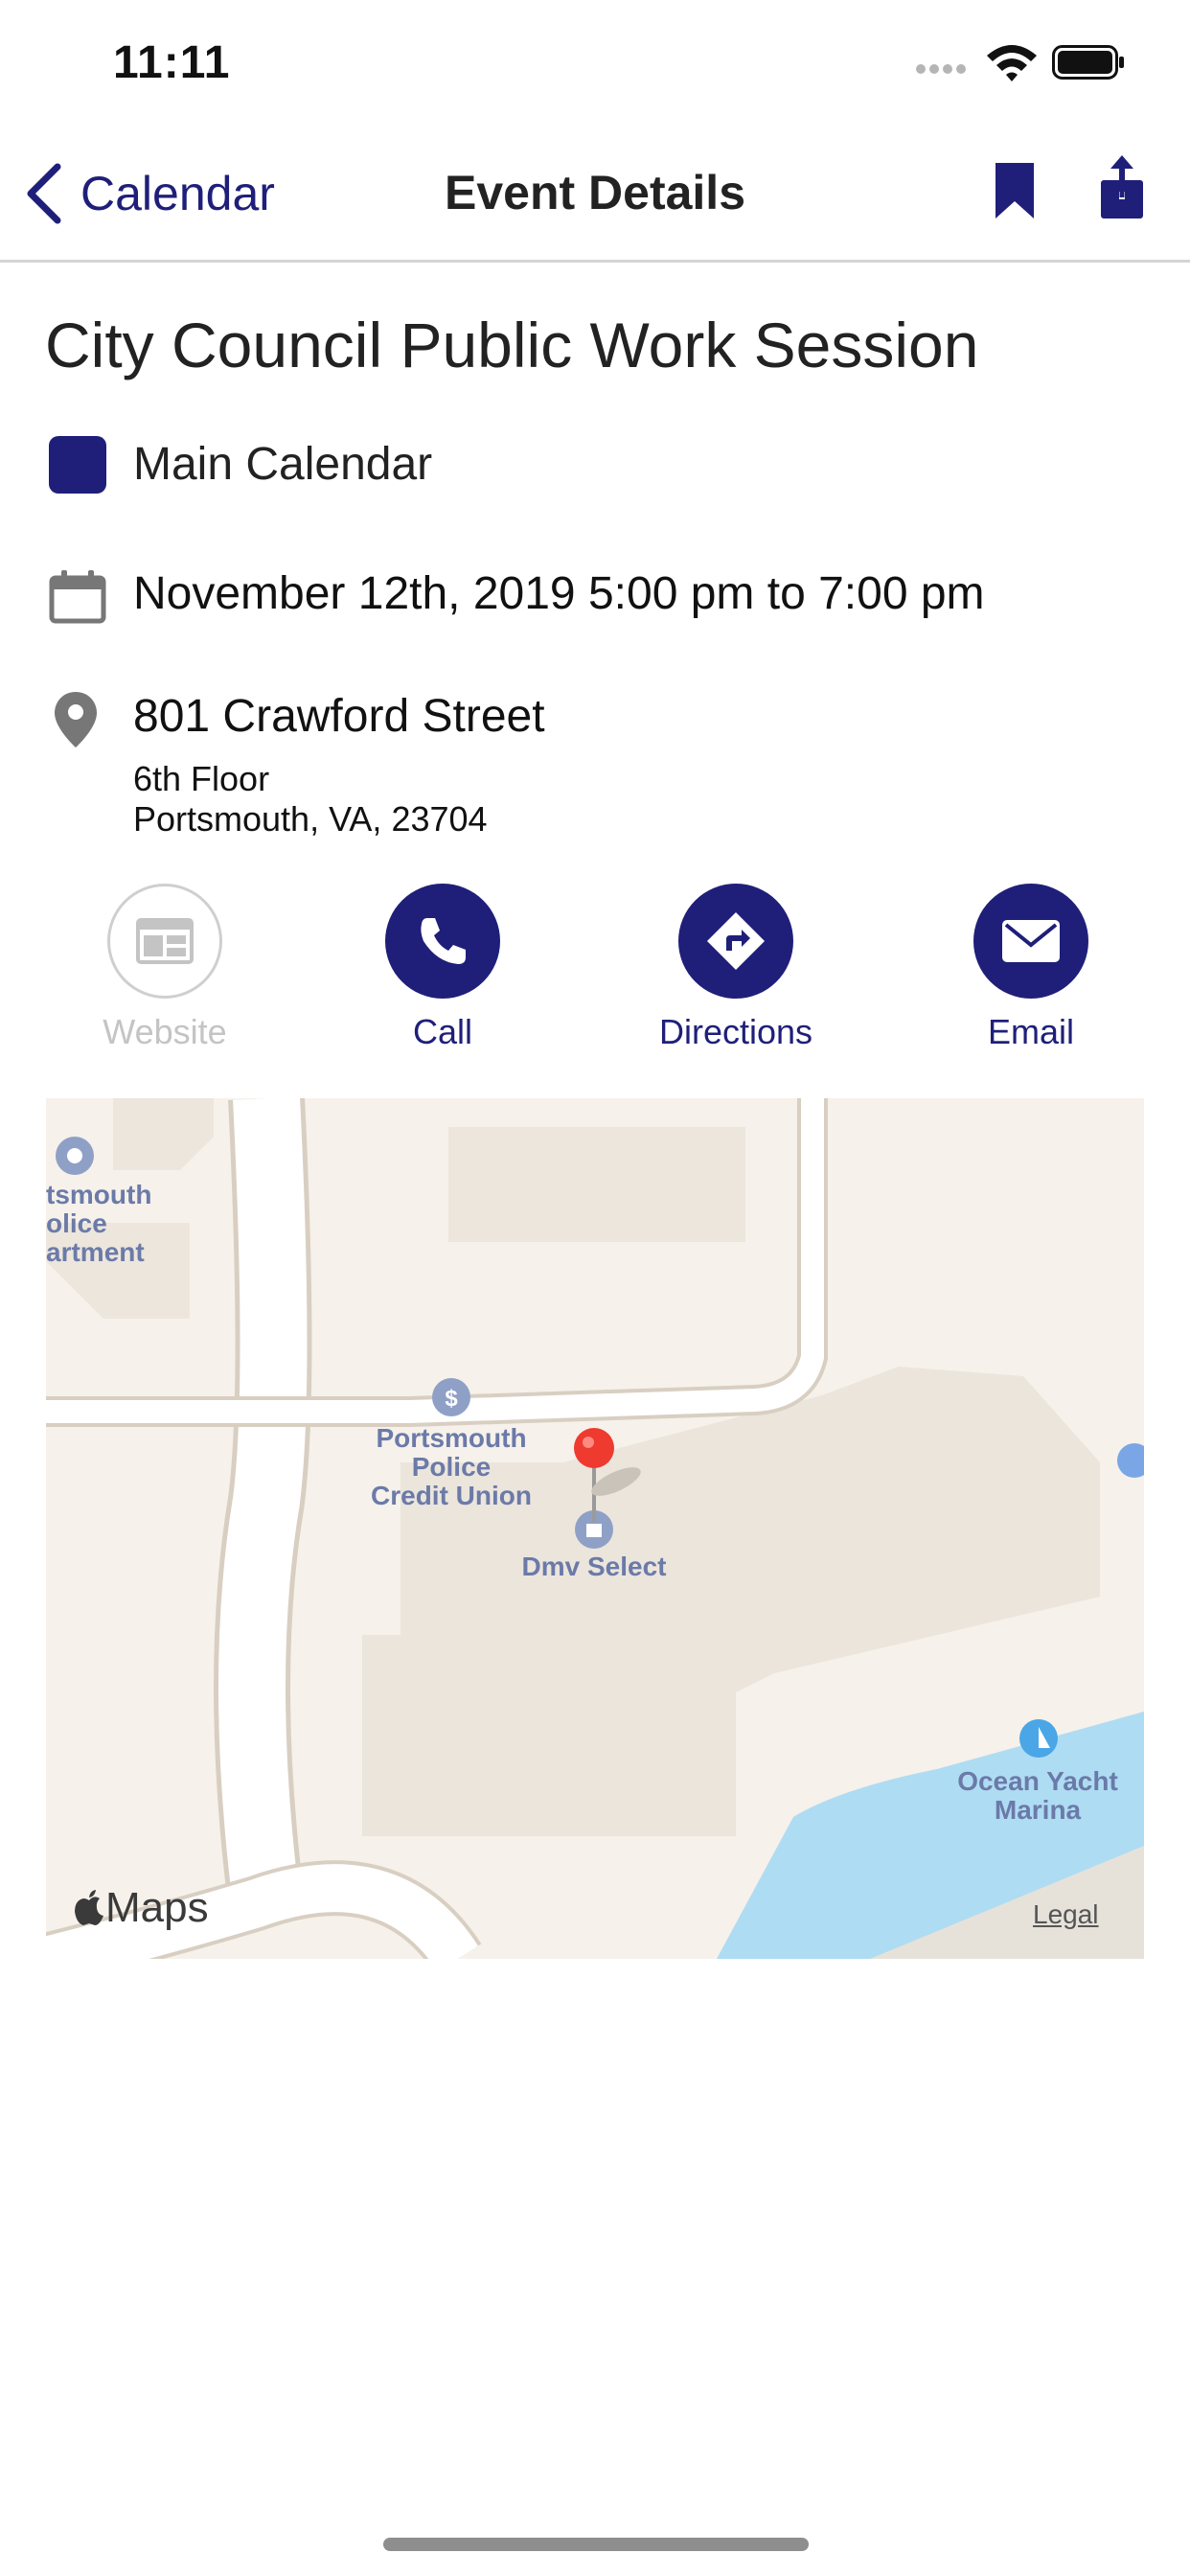 The height and width of the screenshot is (2576, 1190). Describe the element at coordinates (78, 465) in the screenshot. I see `calendar-color-swatch` at that location.